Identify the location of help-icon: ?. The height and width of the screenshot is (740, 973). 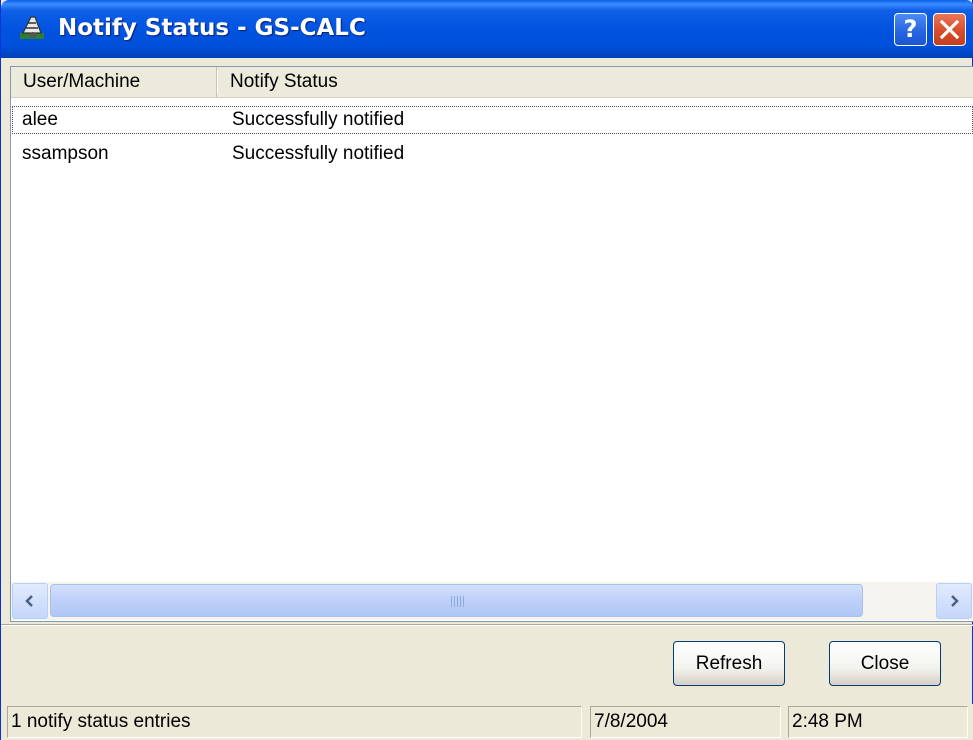
(910, 29).